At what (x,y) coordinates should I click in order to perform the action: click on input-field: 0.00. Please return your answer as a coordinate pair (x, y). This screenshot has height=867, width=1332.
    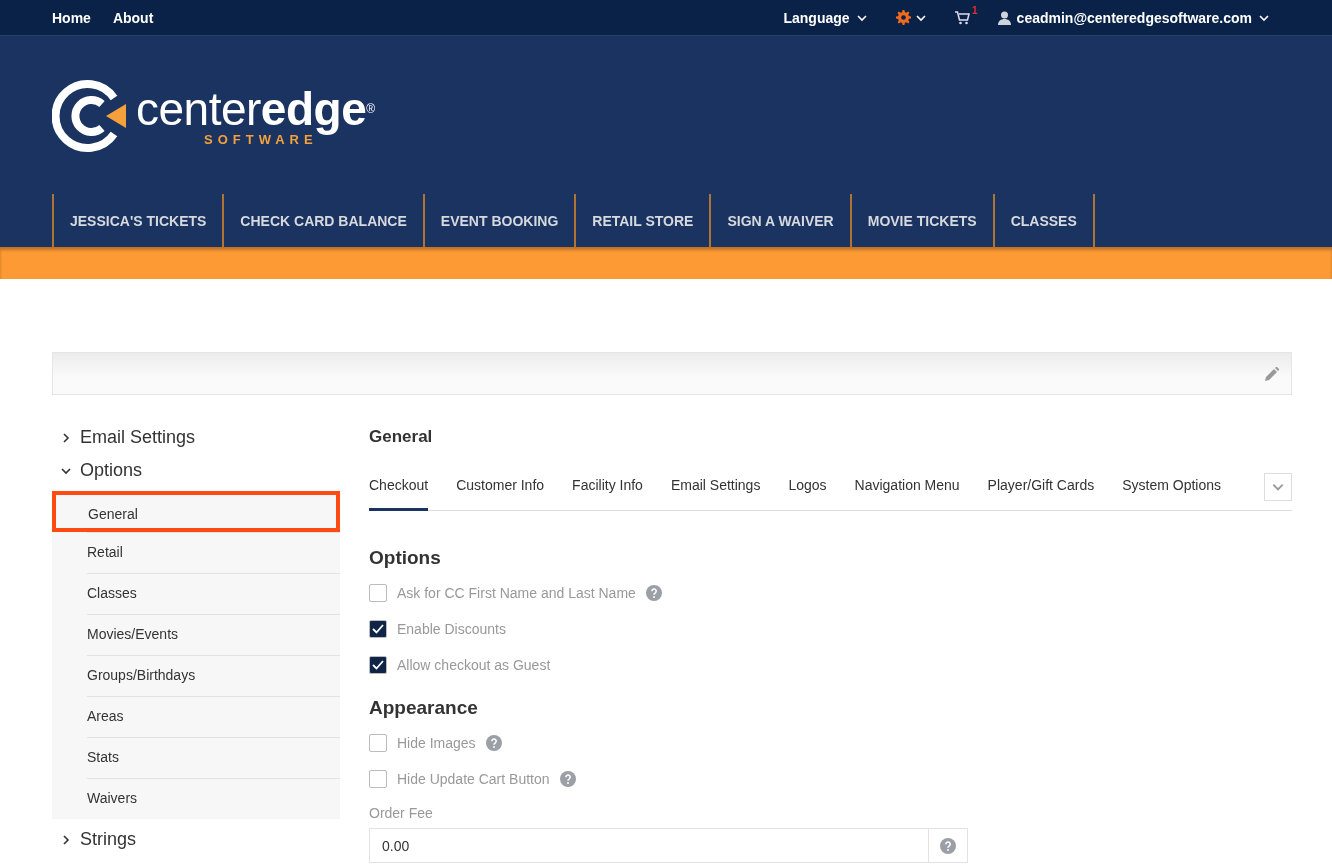
    Looking at the image, I should click on (648, 845).